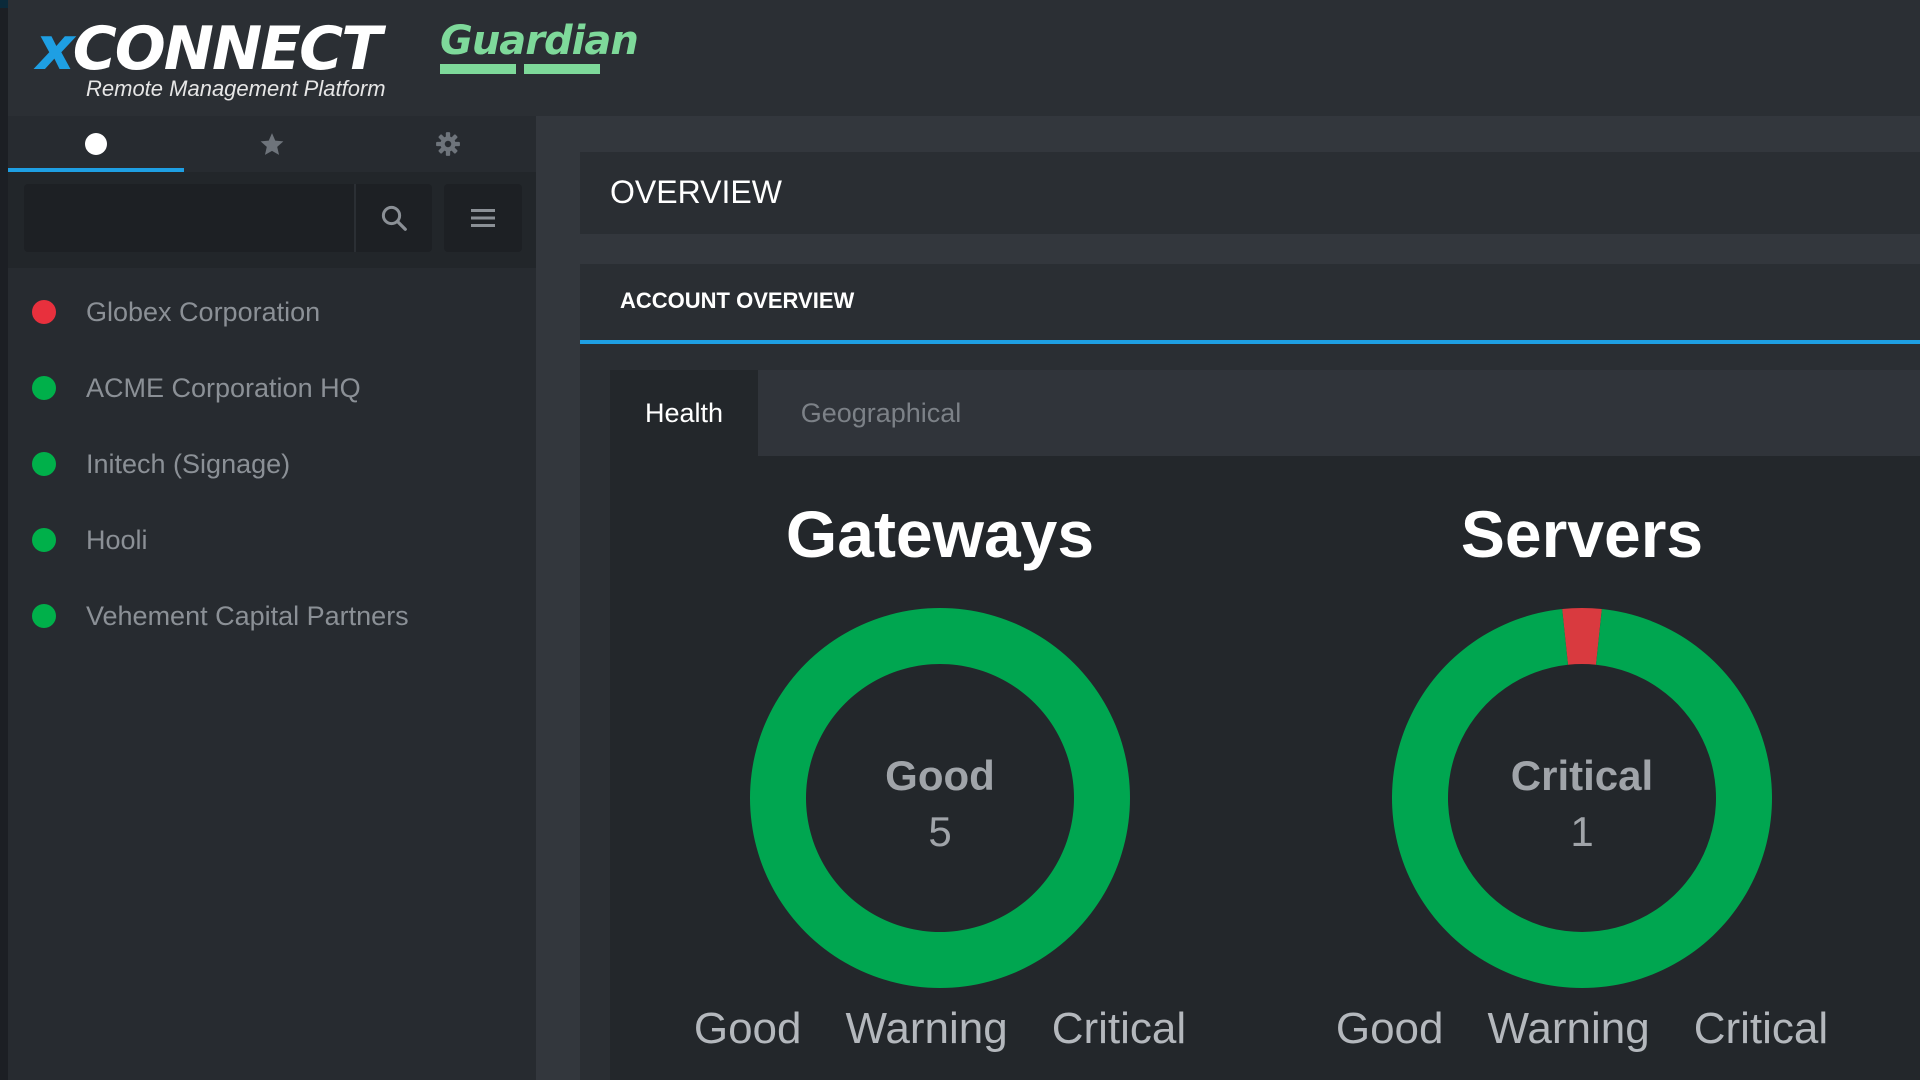 Image resolution: width=1920 pixels, height=1080 pixels. What do you see at coordinates (520, 69) in the screenshot?
I see `product-logo-stripes` at bounding box center [520, 69].